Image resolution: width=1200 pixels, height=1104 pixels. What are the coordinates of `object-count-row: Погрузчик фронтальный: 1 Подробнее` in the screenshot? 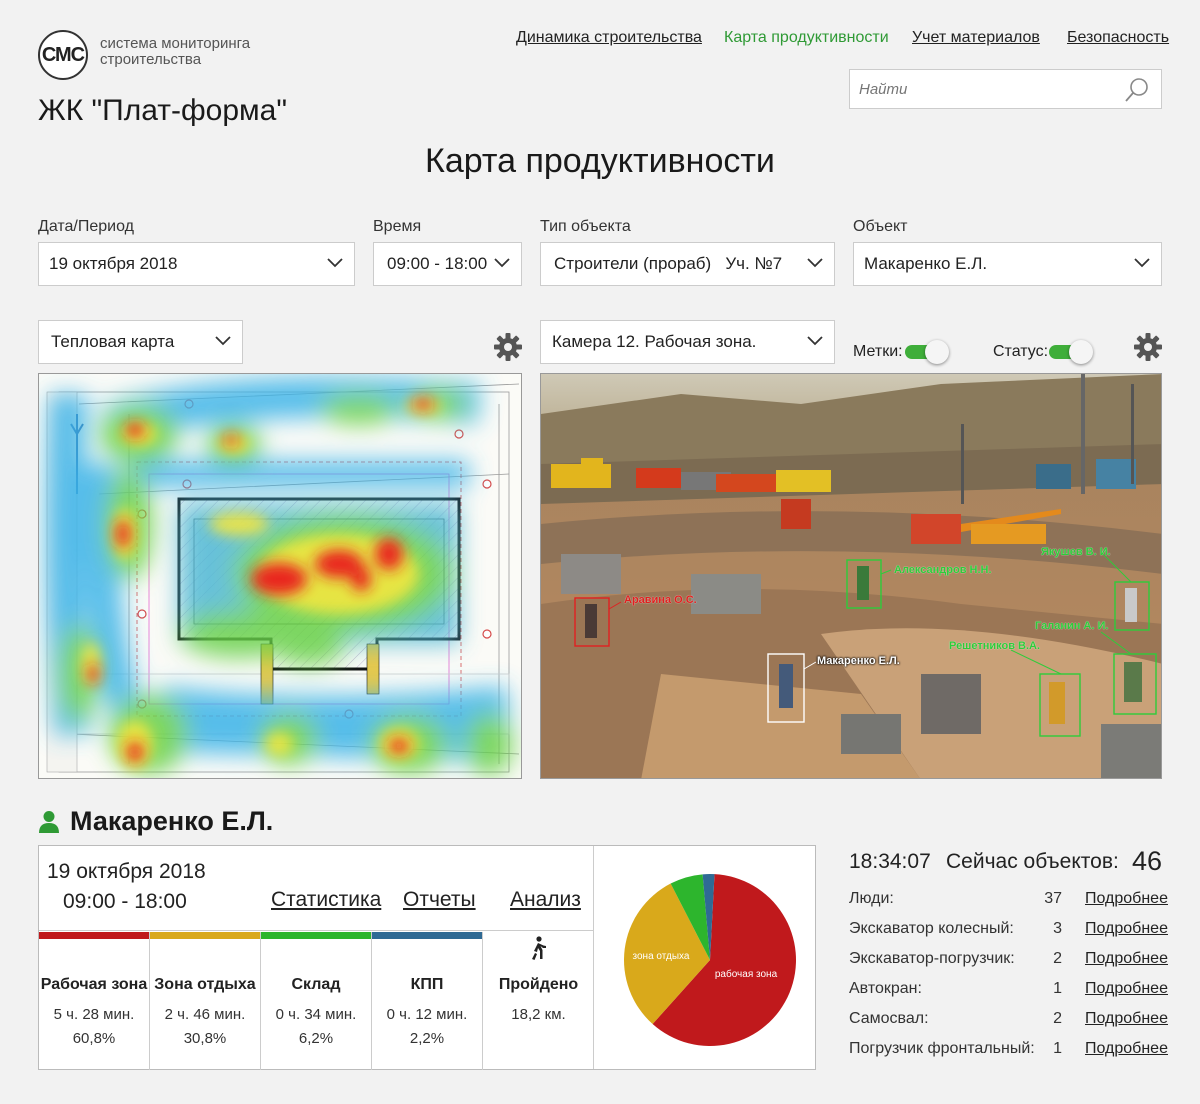 It's located at (1008, 1052).